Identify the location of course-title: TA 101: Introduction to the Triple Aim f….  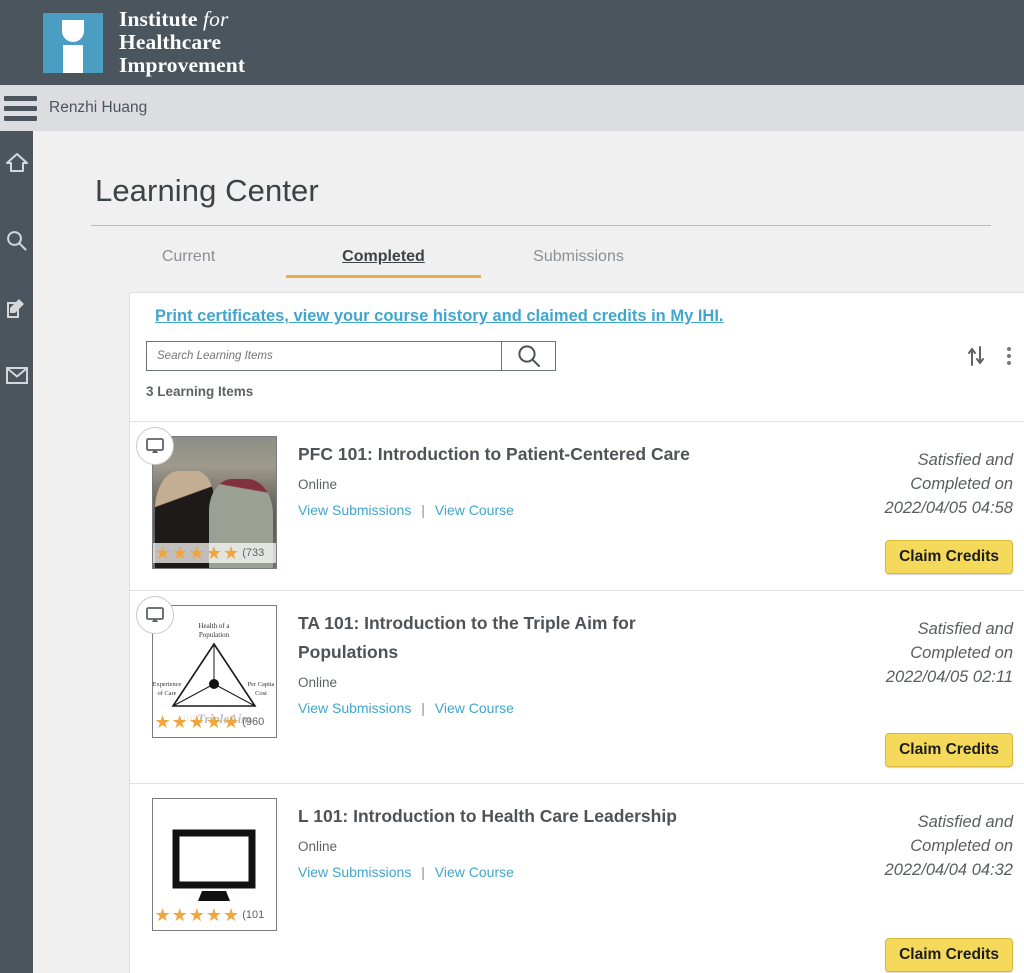
(467, 637).